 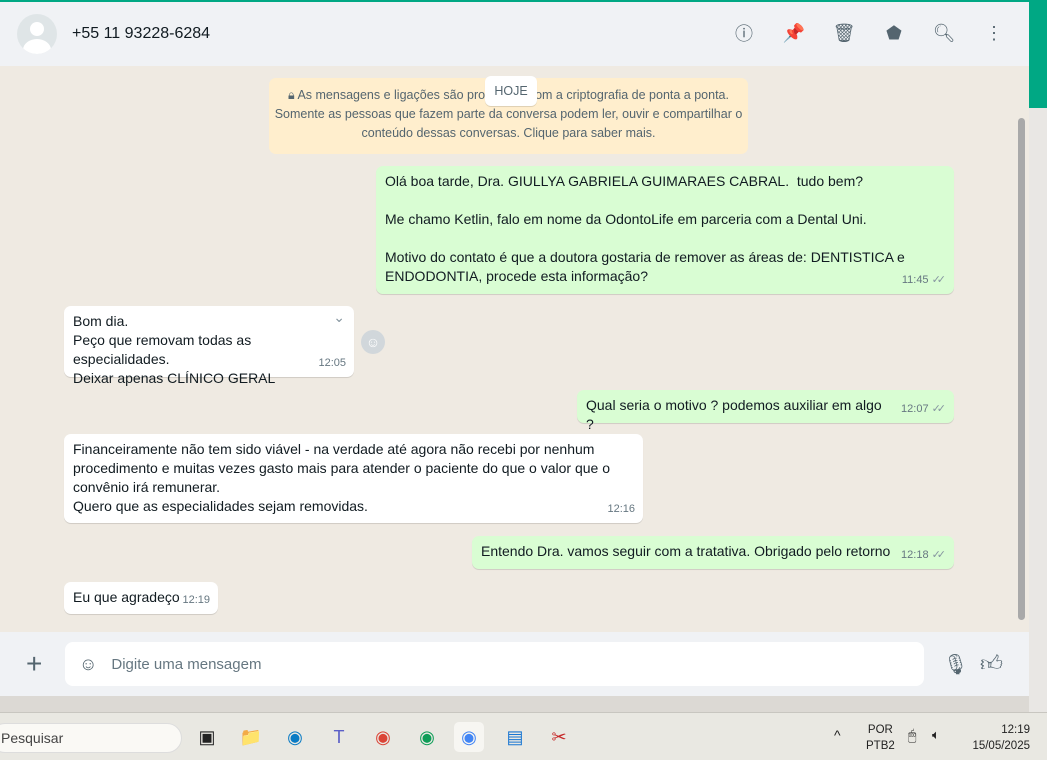 I want to click on chat-header: +55 11 93228-6284 ⓘ 📌 🗑 ⬟ 🔍︎ ⋮, so click(x=514, y=34).